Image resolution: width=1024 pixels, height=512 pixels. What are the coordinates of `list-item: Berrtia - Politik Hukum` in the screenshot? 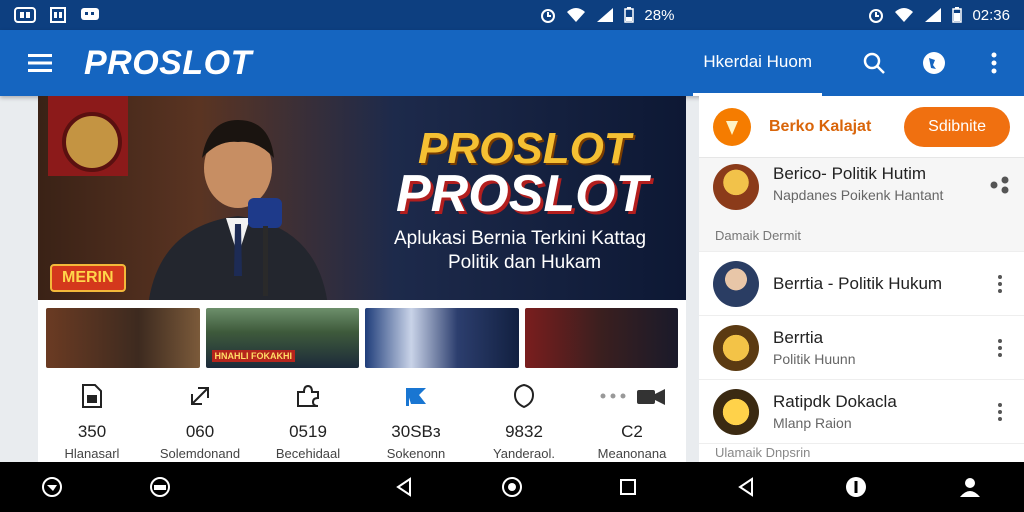 It's located at (861, 284).